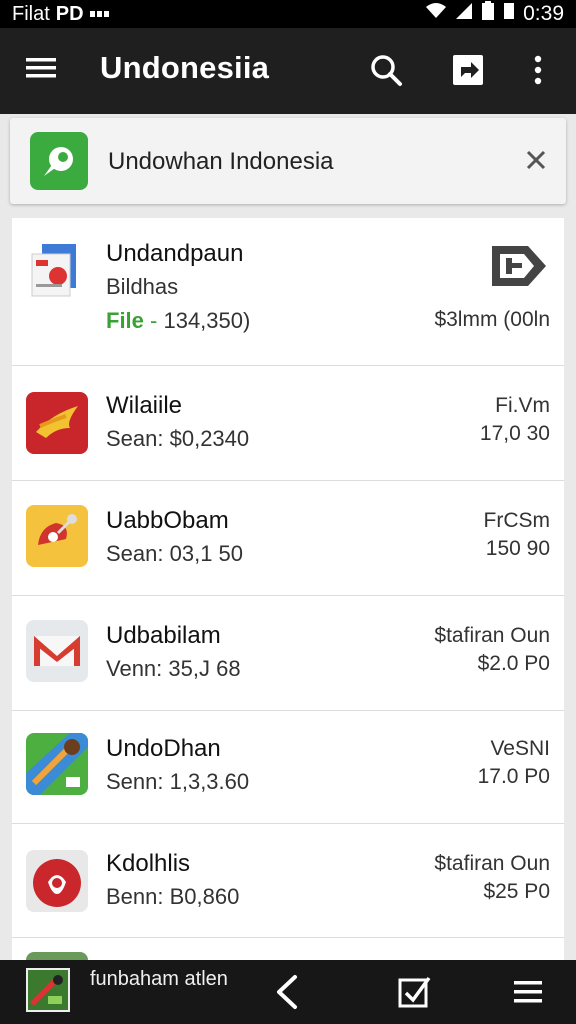 The image size is (576, 1024). I want to click on list-item: UabbObam Sean: 03,1 50 FrCSm 150 90, so click(288, 538).